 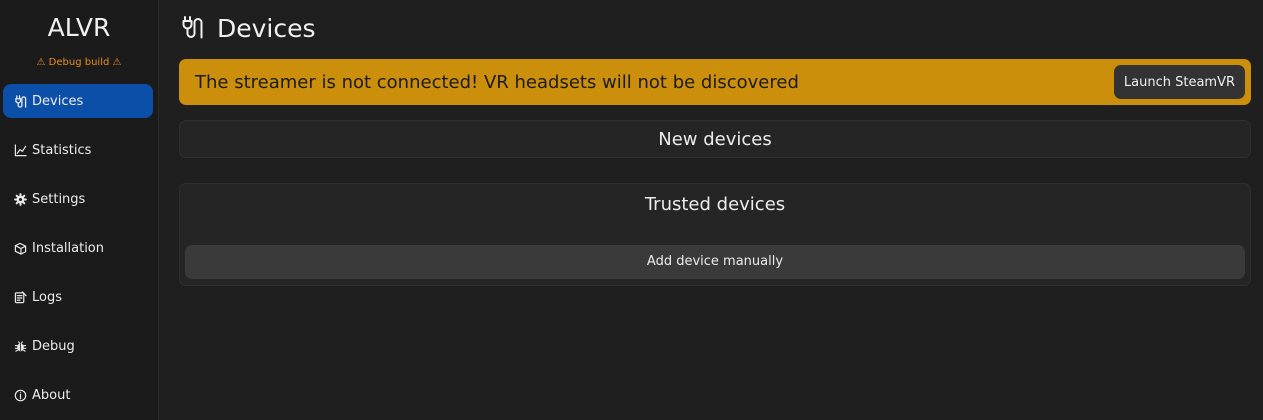 I want to click on new-devices-title: New devices, so click(x=715, y=139).